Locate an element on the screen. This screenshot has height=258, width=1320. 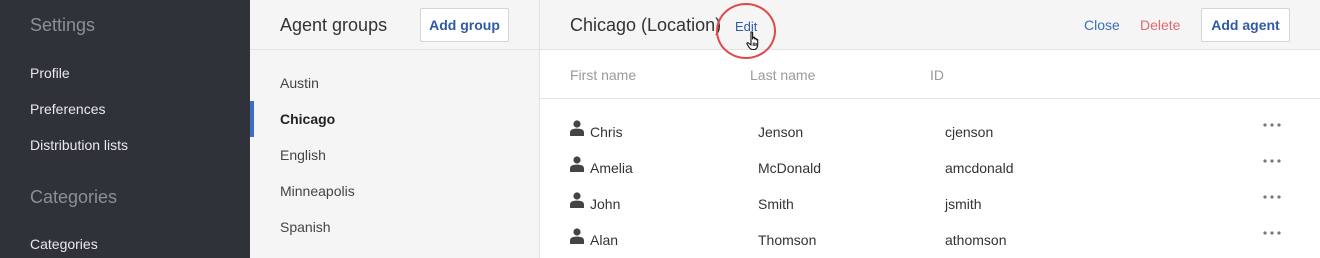
table-row: Amelia McDonald amcdonald is located at coordinates (930, 169).